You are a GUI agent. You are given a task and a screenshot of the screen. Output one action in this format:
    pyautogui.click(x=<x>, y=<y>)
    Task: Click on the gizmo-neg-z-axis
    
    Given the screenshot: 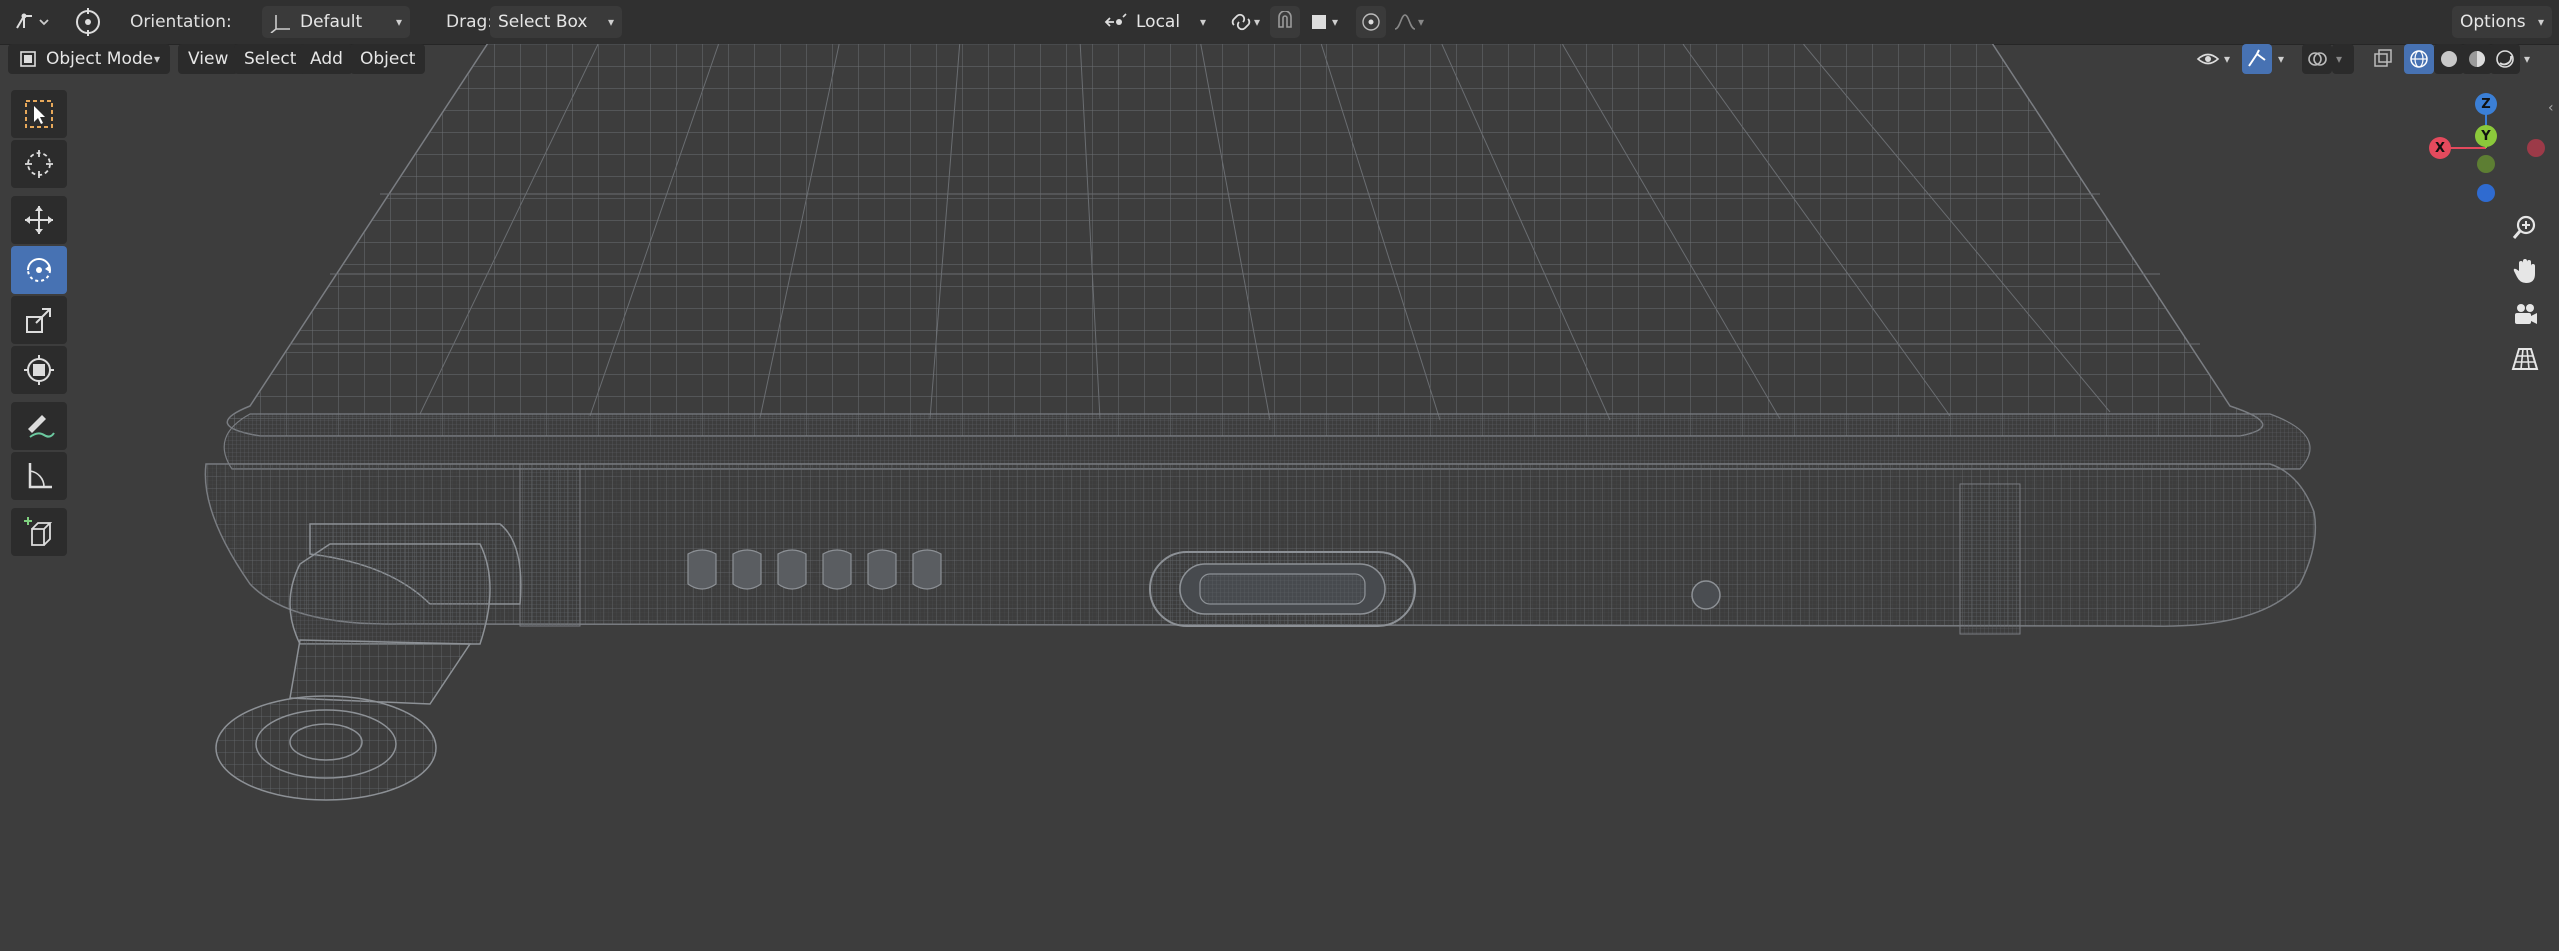 What is the action you would take?
    pyautogui.click(x=2486, y=193)
    